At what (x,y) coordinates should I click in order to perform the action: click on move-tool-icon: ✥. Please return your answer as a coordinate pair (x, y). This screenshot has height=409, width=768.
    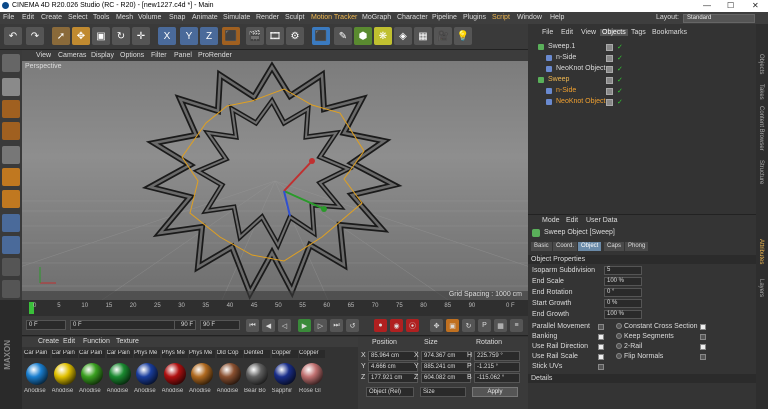
    Looking at the image, I should click on (81, 36).